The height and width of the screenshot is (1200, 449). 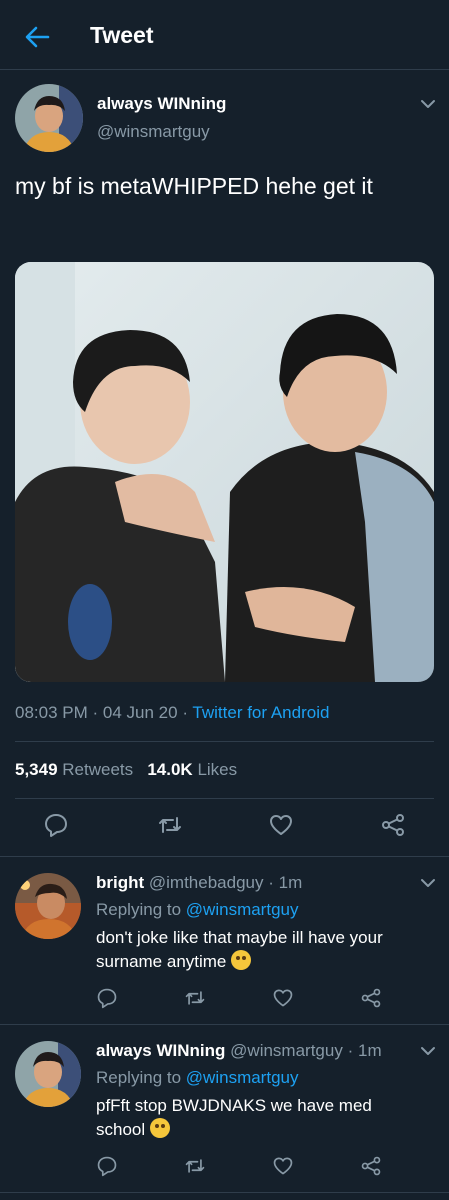 What do you see at coordinates (194, 186) in the screenshot?
I see `tweet-text: my bf is metaWHIPPED hehe get it` at bounding box center [194, 186].